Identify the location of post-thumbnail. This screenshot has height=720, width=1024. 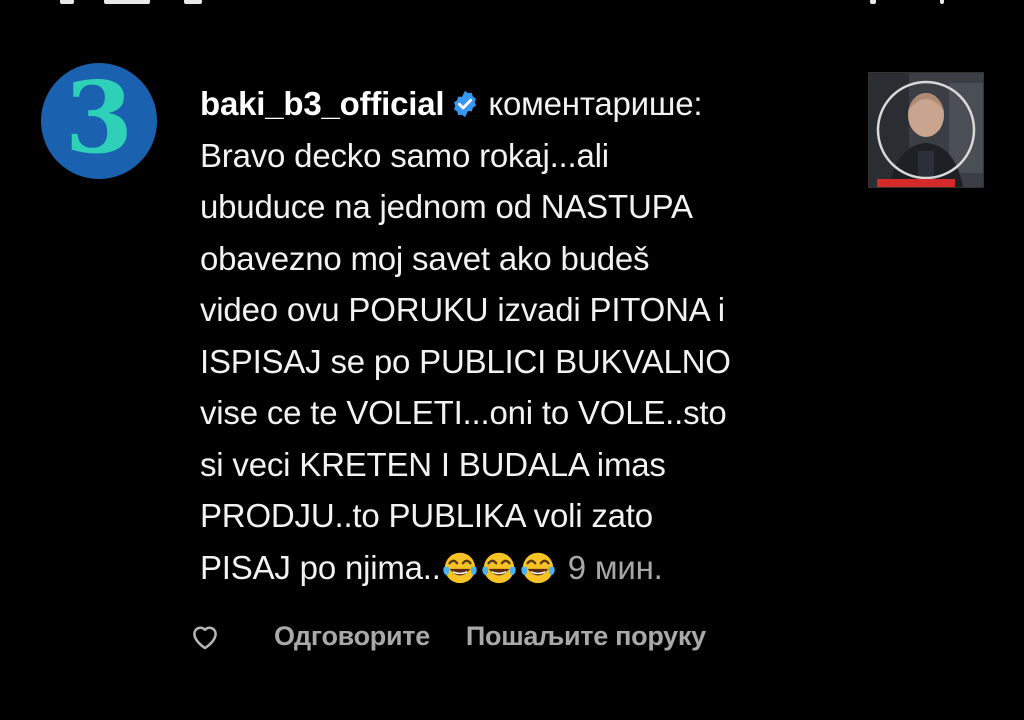
(926, 130).